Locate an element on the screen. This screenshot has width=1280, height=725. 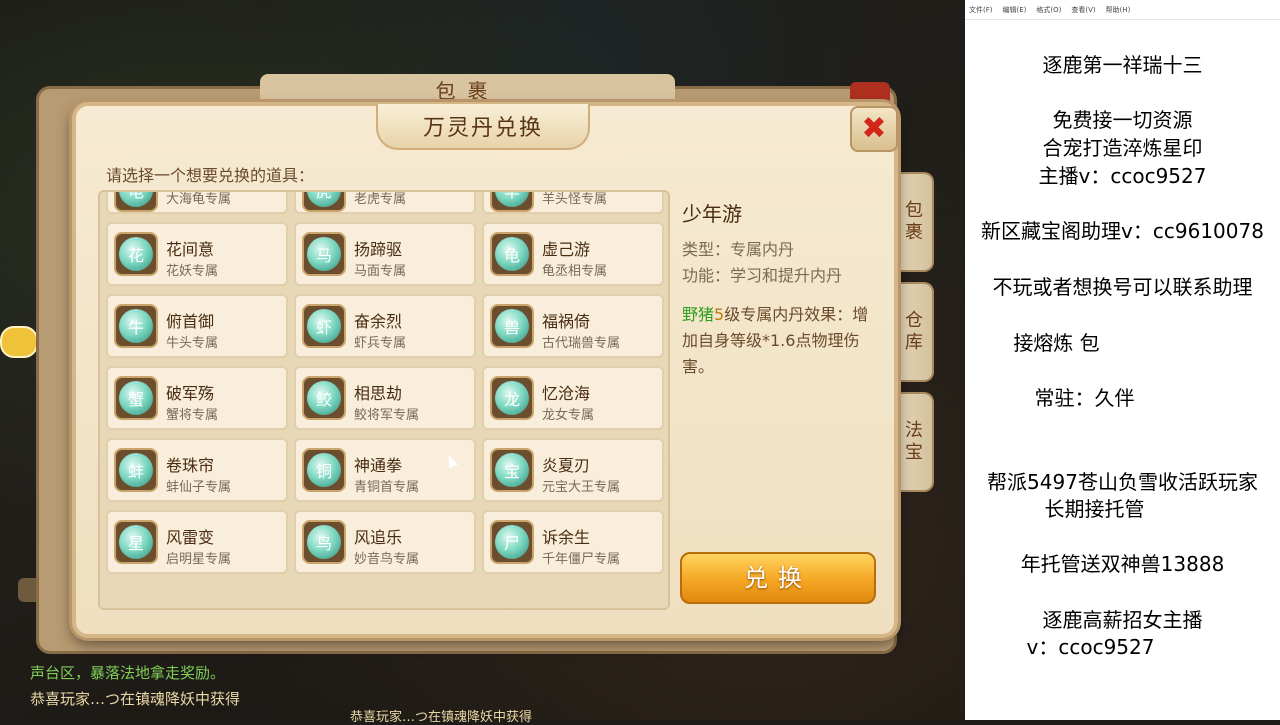
pet-orb-icon: 牛 is located at coordinates (136, 326).